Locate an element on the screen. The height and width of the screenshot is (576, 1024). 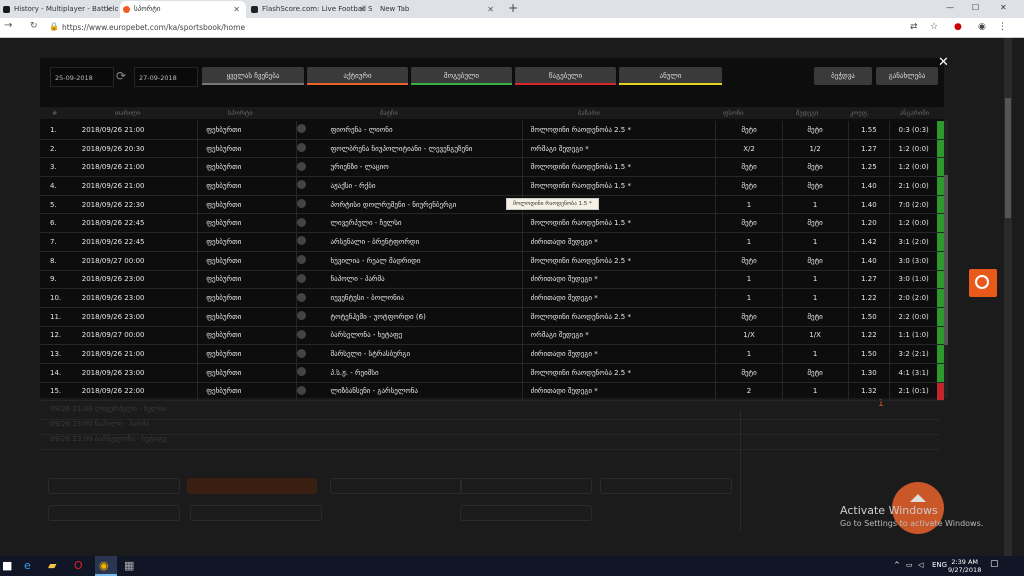
filter-void-button: ანული is located at coordinates (670, 76).